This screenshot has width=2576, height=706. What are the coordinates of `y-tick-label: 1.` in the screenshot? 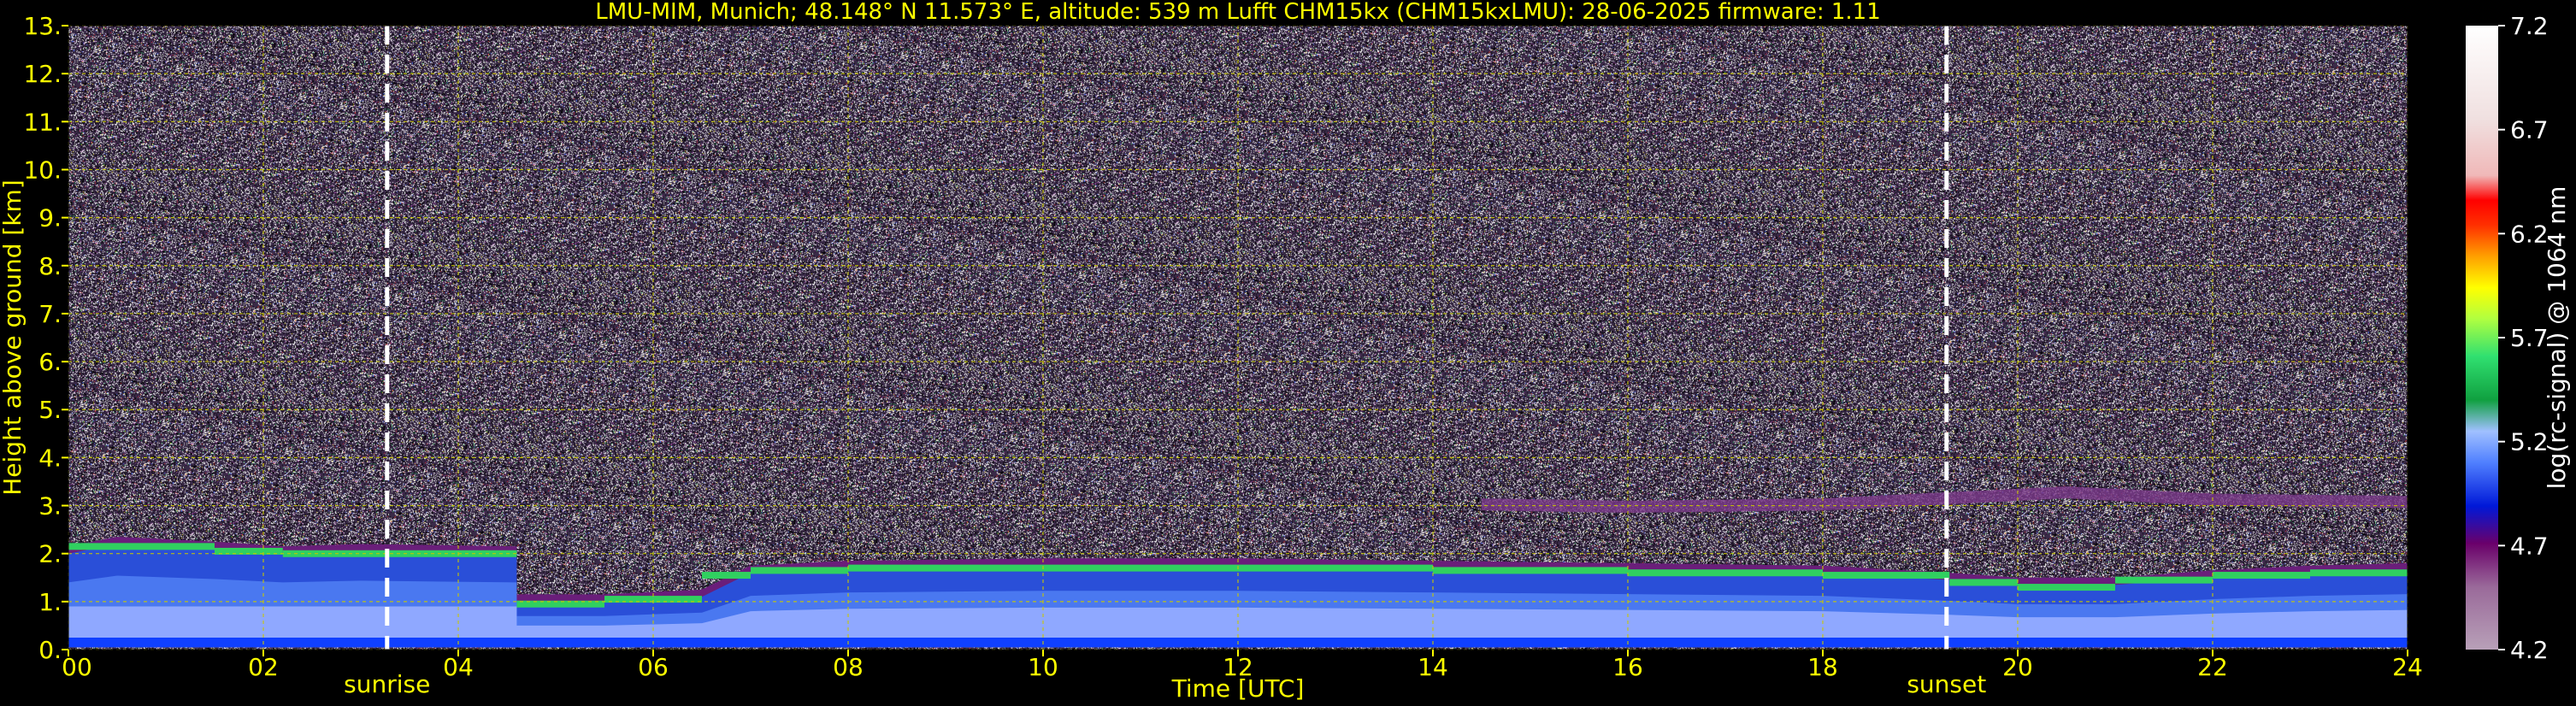 It's located at (50, 602).